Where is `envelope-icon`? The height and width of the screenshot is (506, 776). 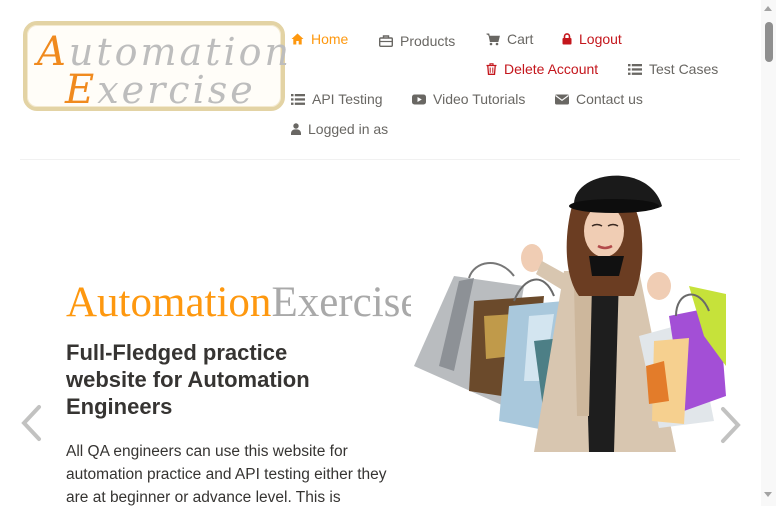 envelope-icon is located at coordinates (562, 99).